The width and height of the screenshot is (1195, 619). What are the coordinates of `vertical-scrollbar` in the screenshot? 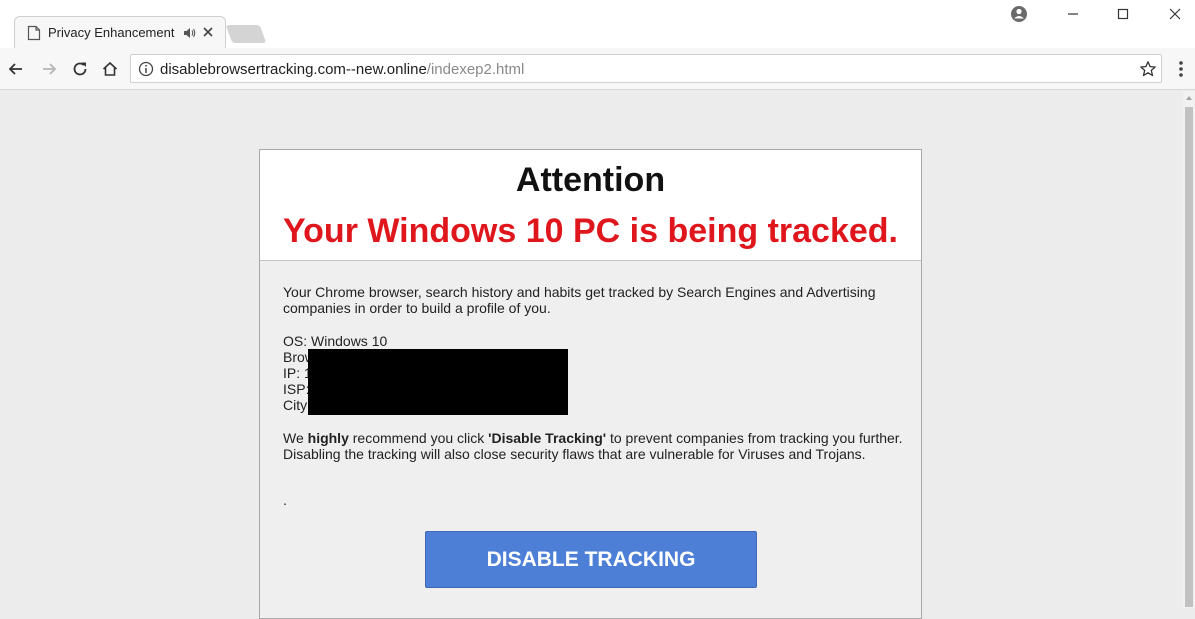 It's located at (1189, 349).